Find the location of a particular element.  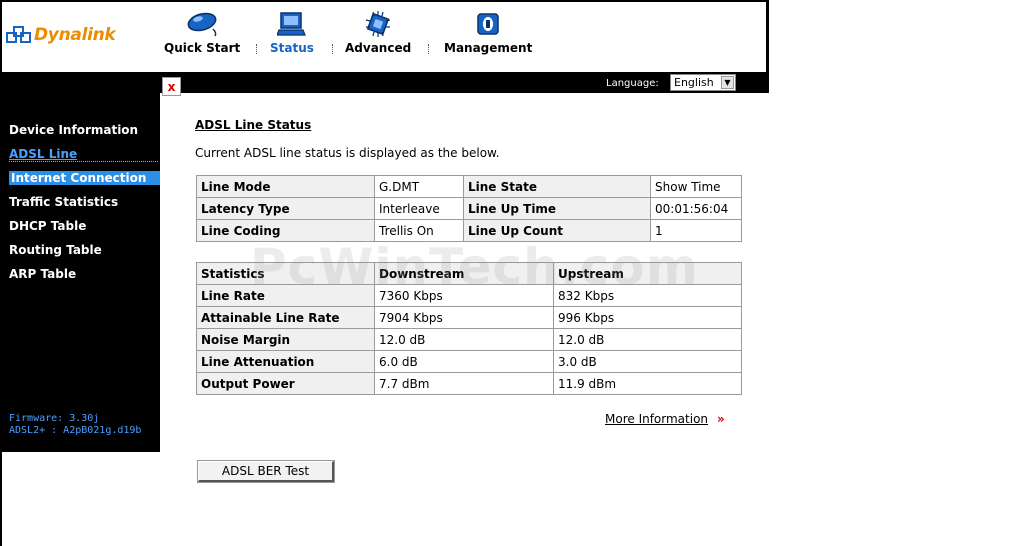

table-cell-label: Line State is located at coordinates (557, 186).